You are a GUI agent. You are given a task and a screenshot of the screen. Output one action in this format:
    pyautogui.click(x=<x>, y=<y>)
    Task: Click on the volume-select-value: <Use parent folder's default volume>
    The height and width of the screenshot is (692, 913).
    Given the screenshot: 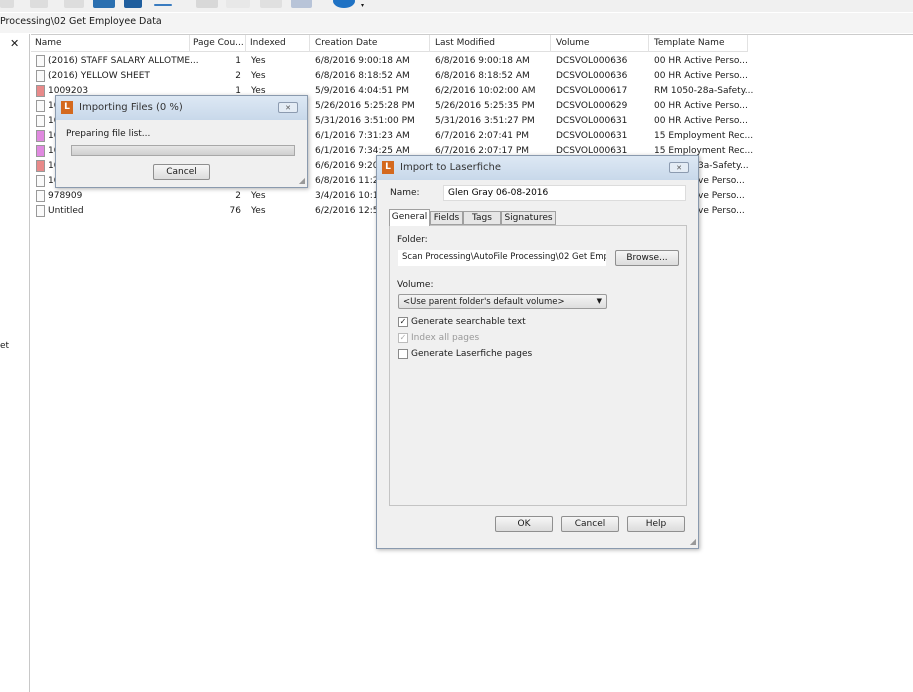 What is the action you would take?
    pyautogui.click(x=484, y=302)
    